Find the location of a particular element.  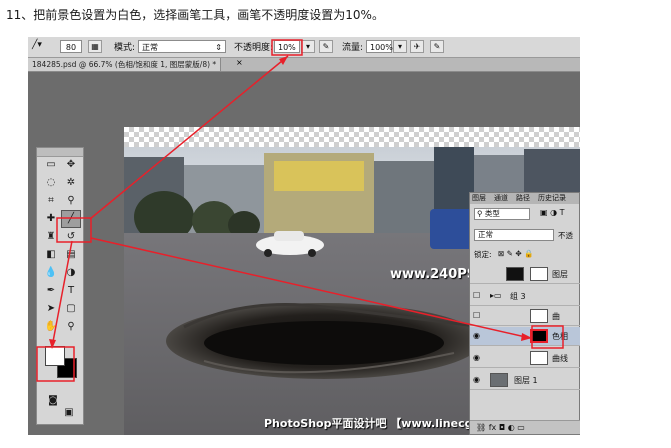

quick-mask-icon: ◙ is located at coordinates (53, 401).